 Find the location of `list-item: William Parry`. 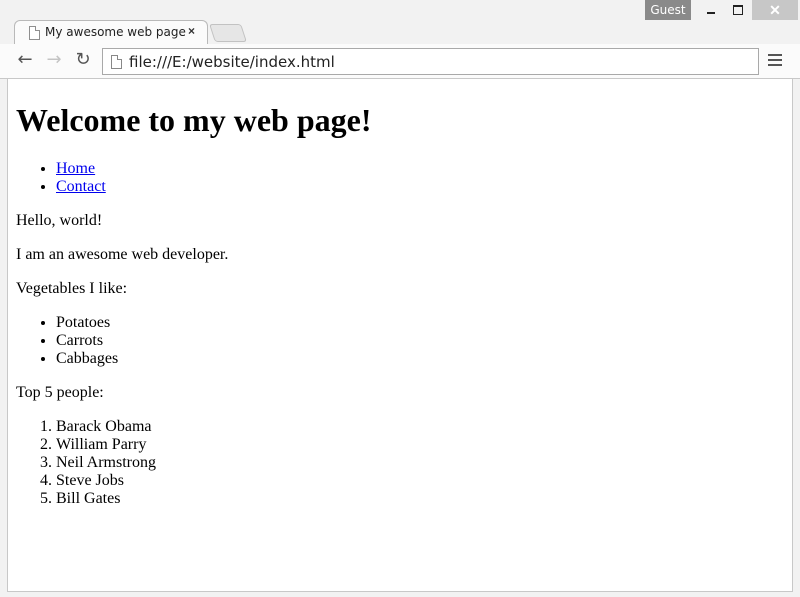

list-item: William Parry is located at coordinates (420, 445).